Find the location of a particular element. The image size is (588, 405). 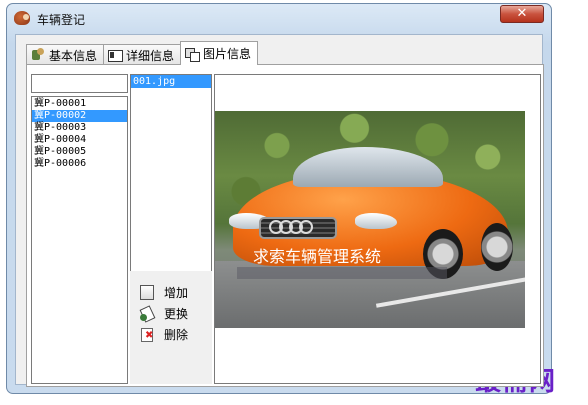

image-actions: 增加 更换 删除 is located at coordinates (171, 327).